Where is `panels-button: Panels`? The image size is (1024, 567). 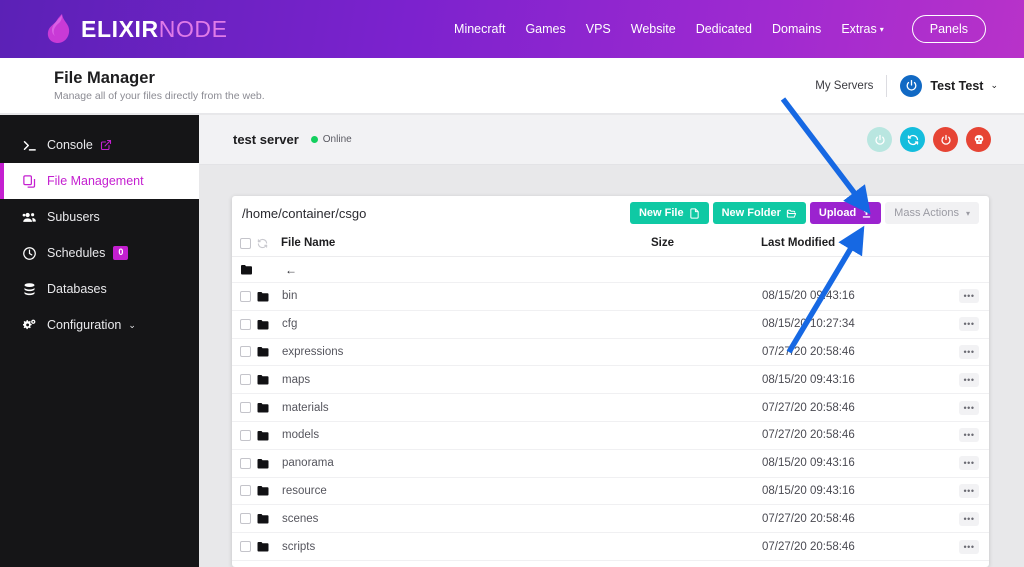
panels-button: Panels is located at coordinates (948, 29).